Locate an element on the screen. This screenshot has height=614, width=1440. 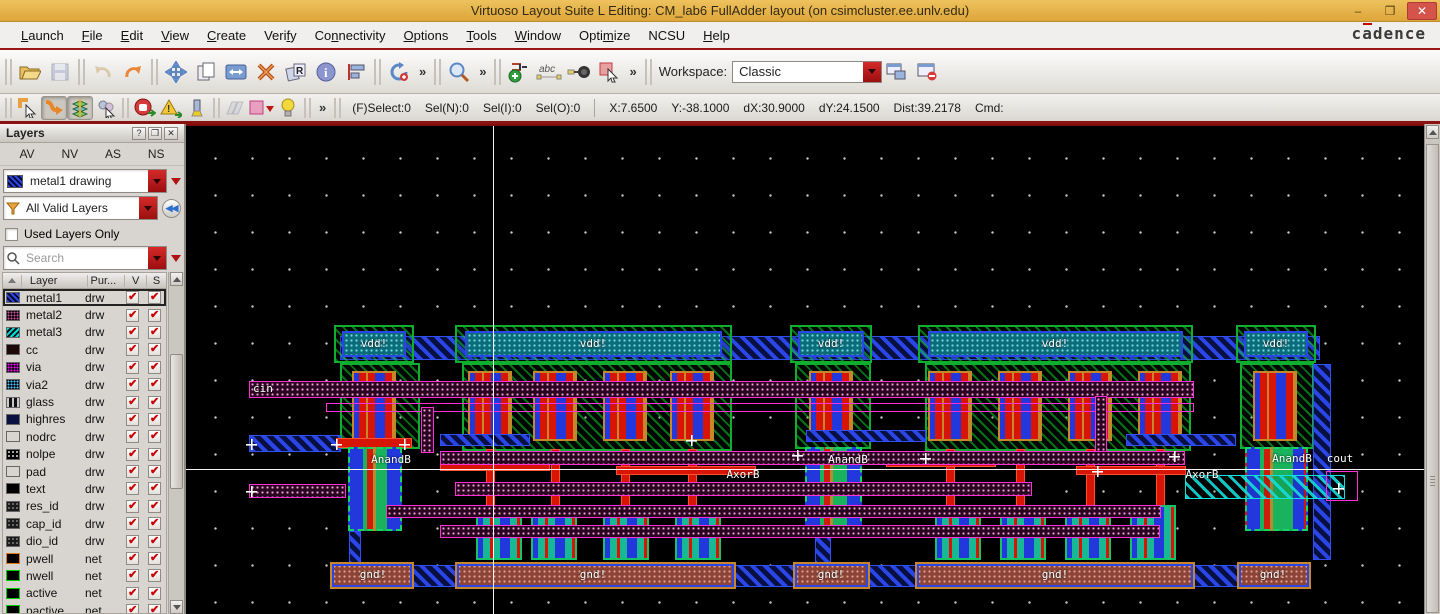
layout-shape-ptrans is located at coordinates (1275, 406).